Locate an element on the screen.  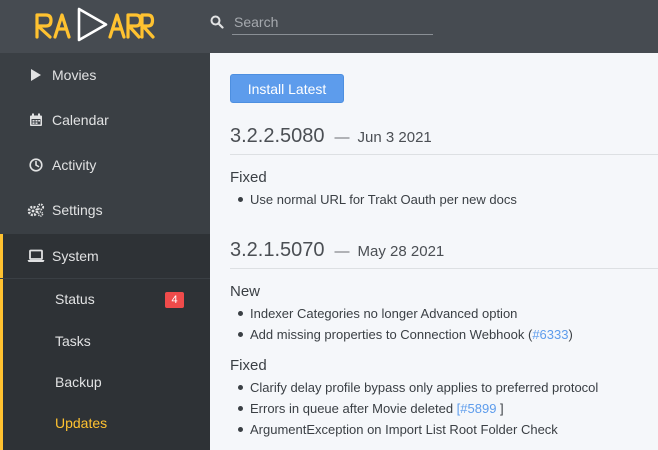
change-text: Errors in queue after Movie deleted is located at coordinates (353, 408).